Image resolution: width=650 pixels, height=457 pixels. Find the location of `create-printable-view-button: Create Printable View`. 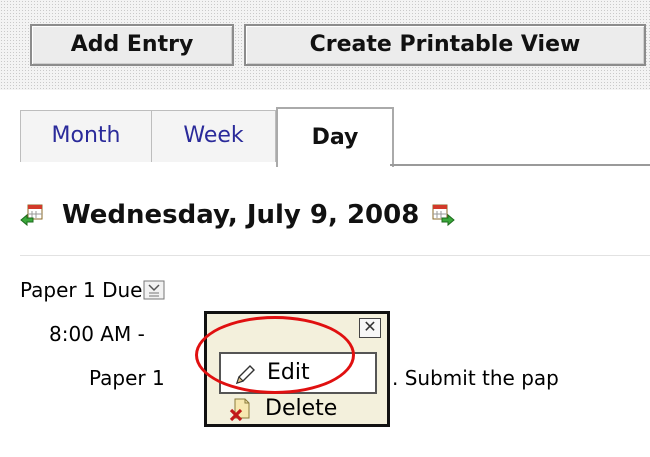

create-printable-view-button: Create Printable View is located at coordinates (445, 45).